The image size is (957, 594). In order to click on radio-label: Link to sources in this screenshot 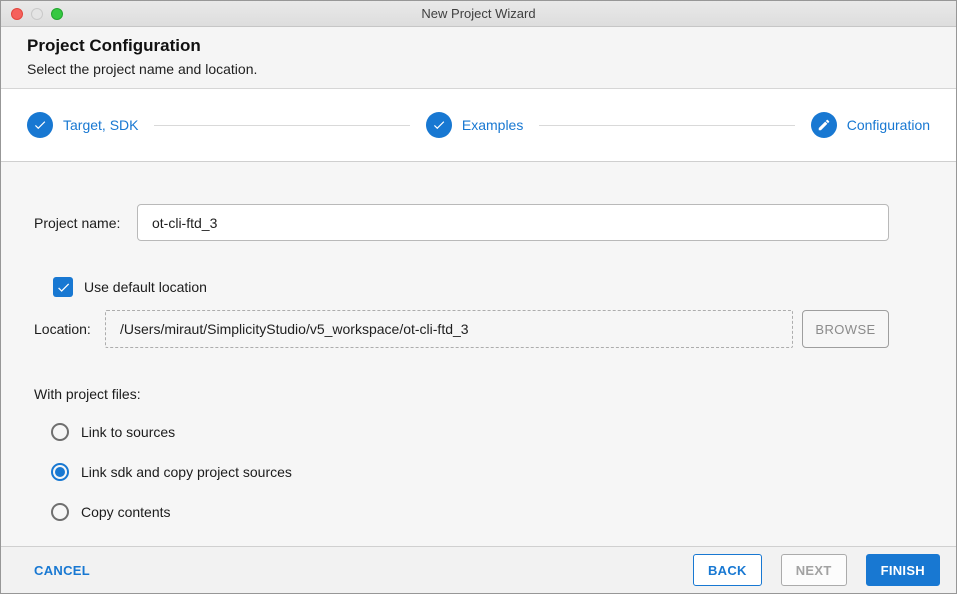, I will do `click(128, 432)`.